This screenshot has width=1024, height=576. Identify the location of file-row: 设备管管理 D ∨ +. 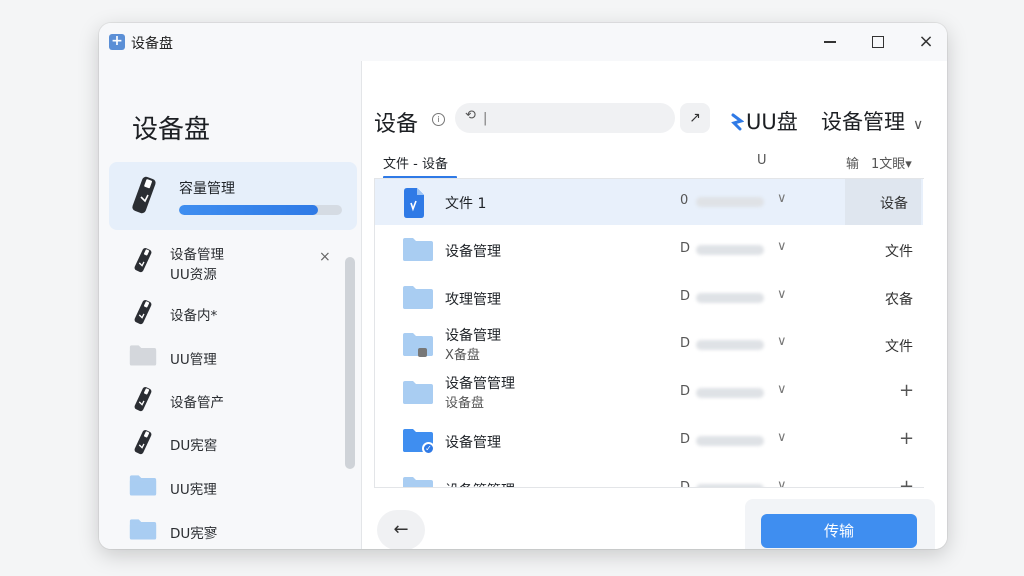
(649, 476).